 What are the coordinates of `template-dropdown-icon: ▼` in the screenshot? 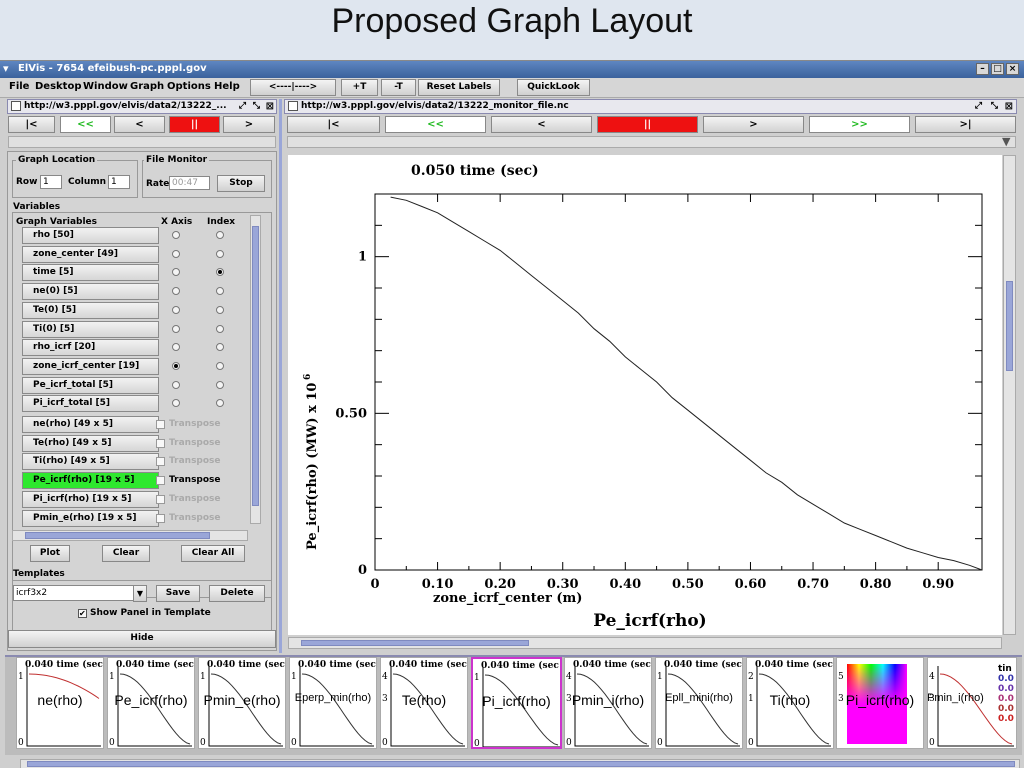 It's located at (140, 593).